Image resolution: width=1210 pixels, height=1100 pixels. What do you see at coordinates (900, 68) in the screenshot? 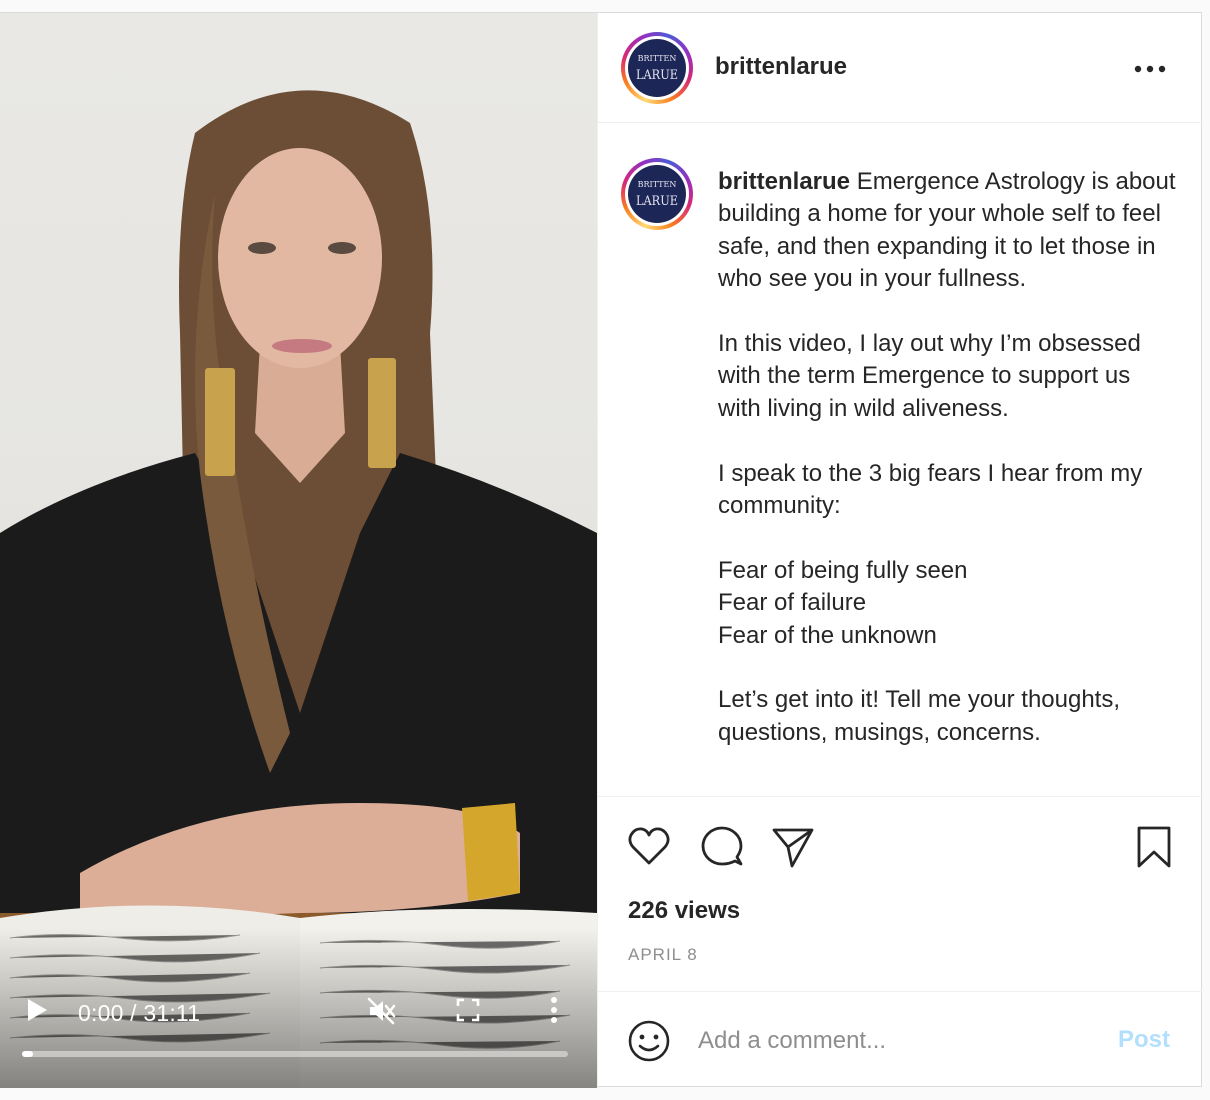
I see `post-header: BRITTEN LARUE brittenlarue` at bounding box center [900, 68].